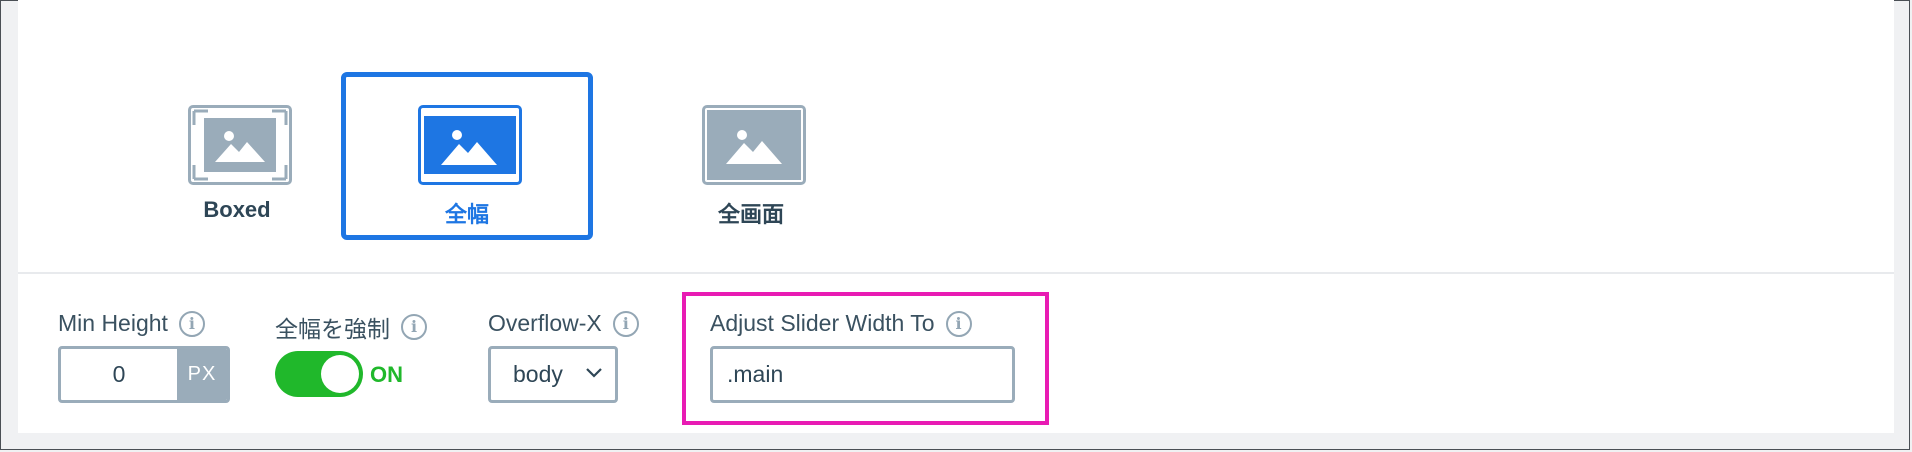 The width and height of the screenshot is (1912, 452). I want to click on layout-option-fullwidth: 全幅, so click(467, 156).